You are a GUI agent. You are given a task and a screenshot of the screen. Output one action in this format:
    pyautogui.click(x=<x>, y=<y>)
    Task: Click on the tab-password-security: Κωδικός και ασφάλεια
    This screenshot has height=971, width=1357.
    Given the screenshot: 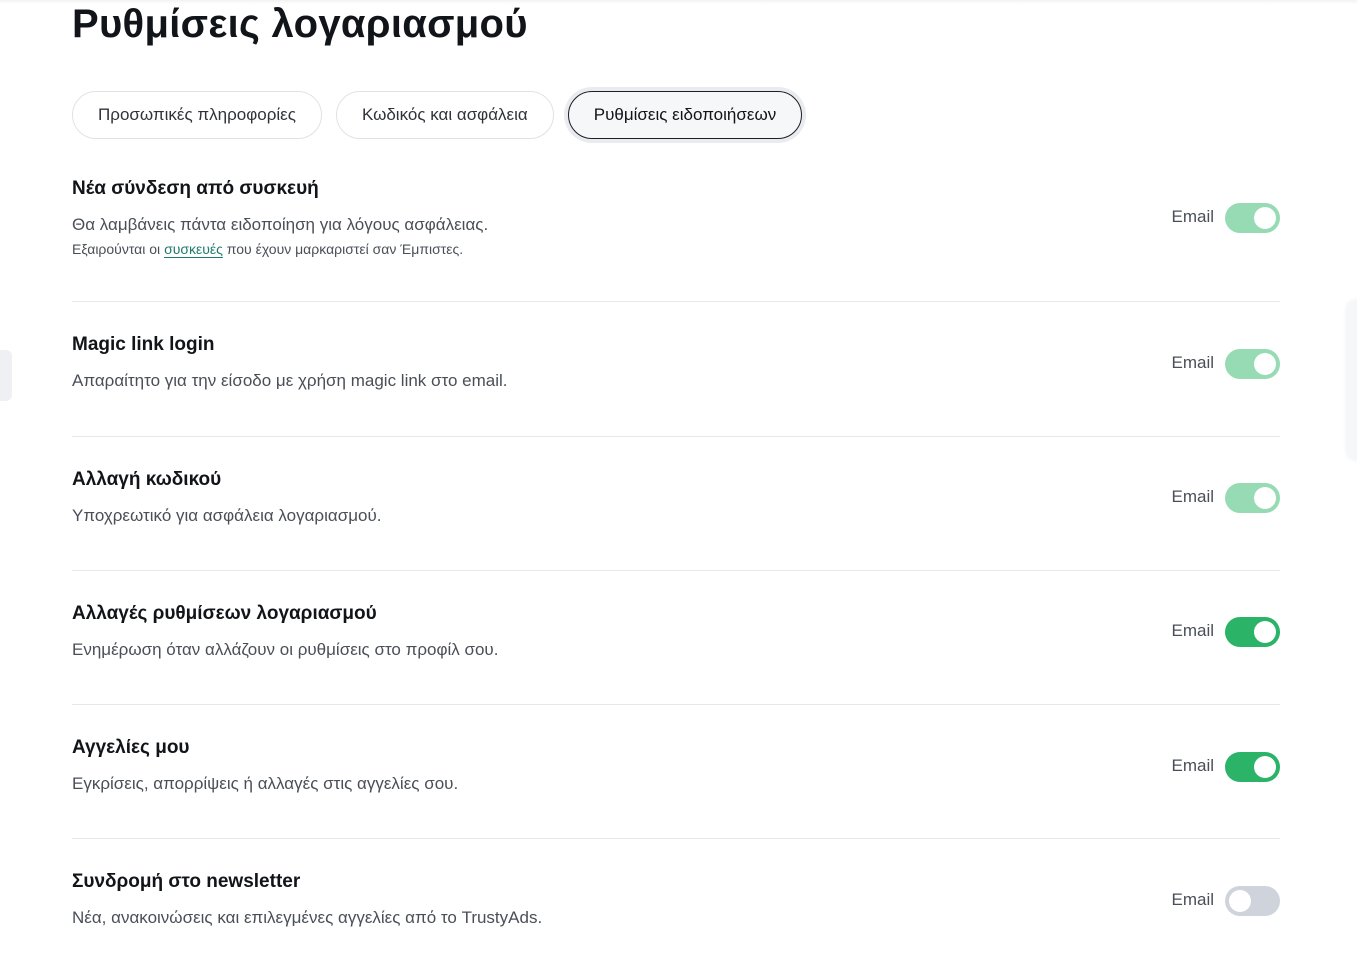 What is the action you would take?
    pyautogui.click(x=444, y=115)
    